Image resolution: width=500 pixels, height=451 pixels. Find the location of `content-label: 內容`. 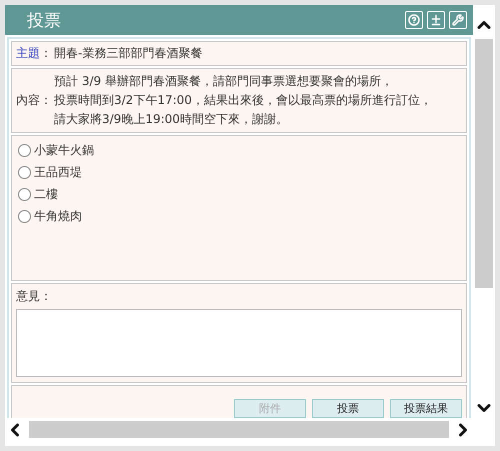

content-label: 內容 is located at coordinates (28, 100).